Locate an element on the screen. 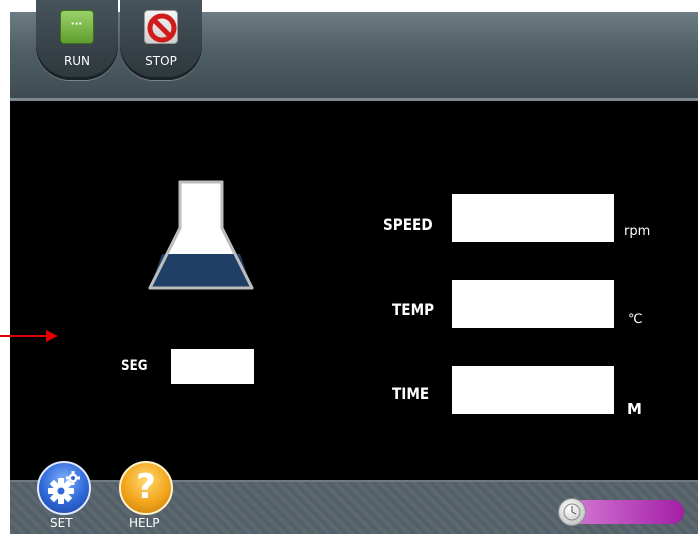 The width and height of the screenshot is (698, 534). slider-knob-face is located at coordinates (572, 512).